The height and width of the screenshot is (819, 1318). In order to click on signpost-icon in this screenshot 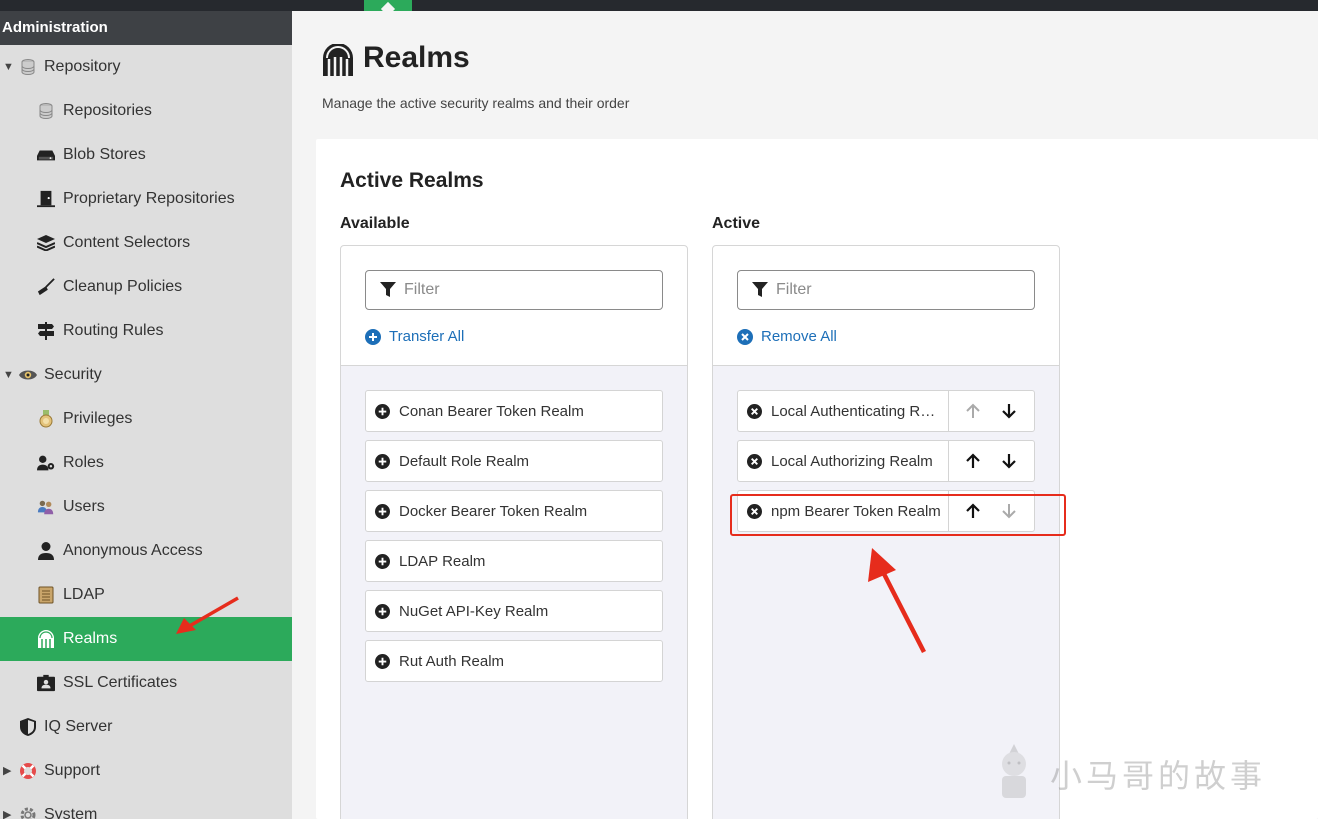, I will do `click(46, 331)`.